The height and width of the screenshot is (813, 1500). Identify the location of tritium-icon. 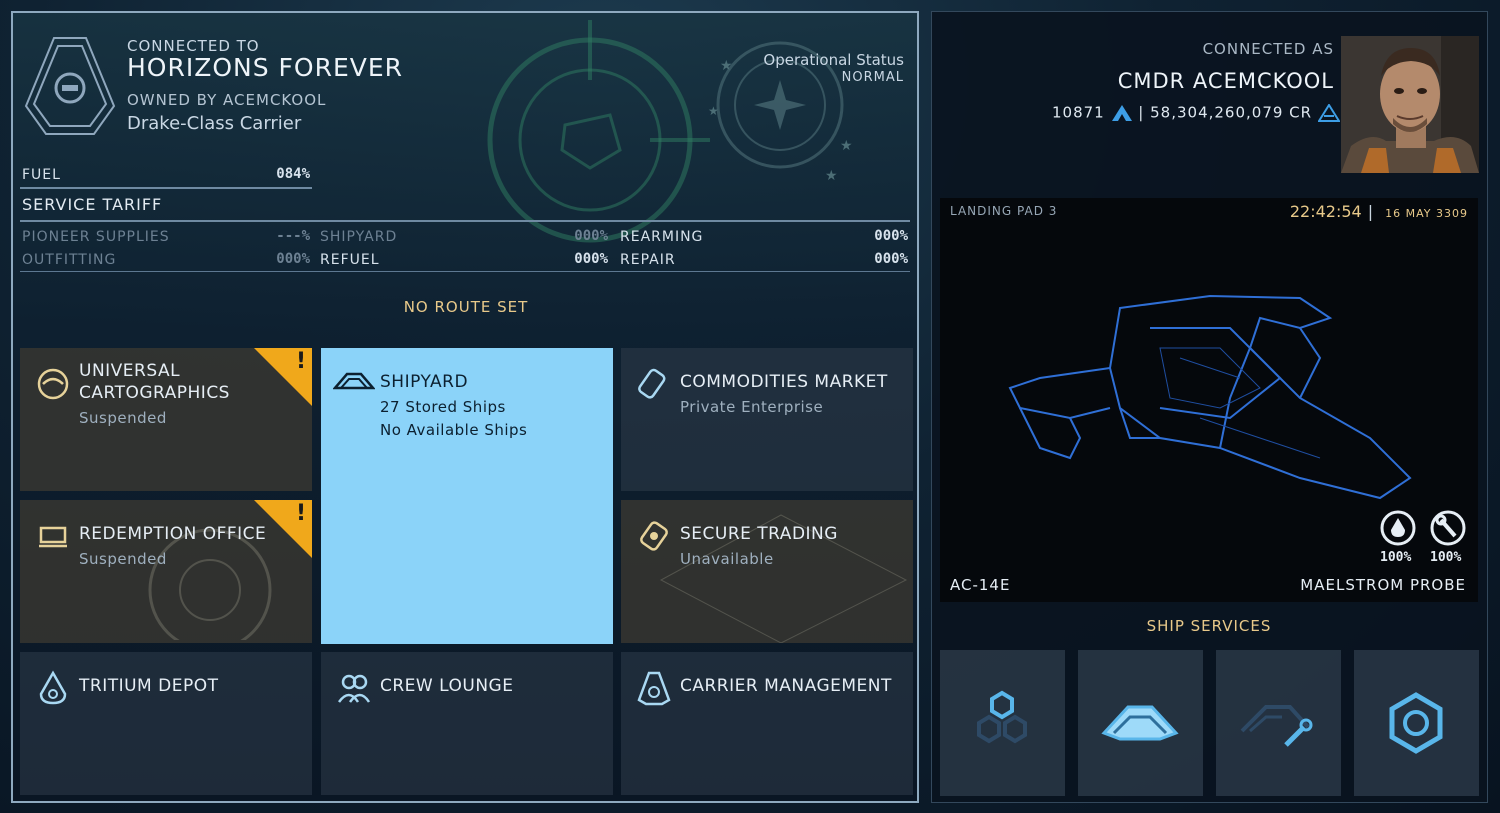
(53, 687).